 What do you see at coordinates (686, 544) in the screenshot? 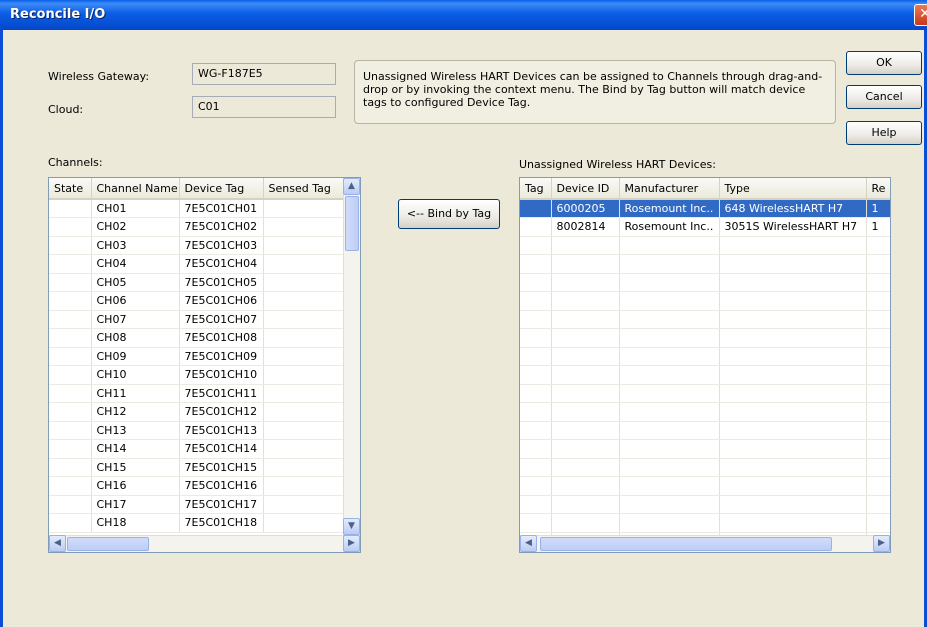
I see `devices-hscroll-thumb` at bounding box center [686, 544].